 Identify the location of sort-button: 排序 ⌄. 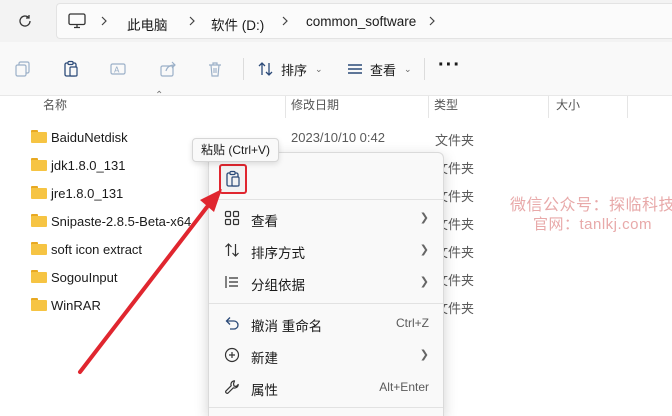
(290, 69).